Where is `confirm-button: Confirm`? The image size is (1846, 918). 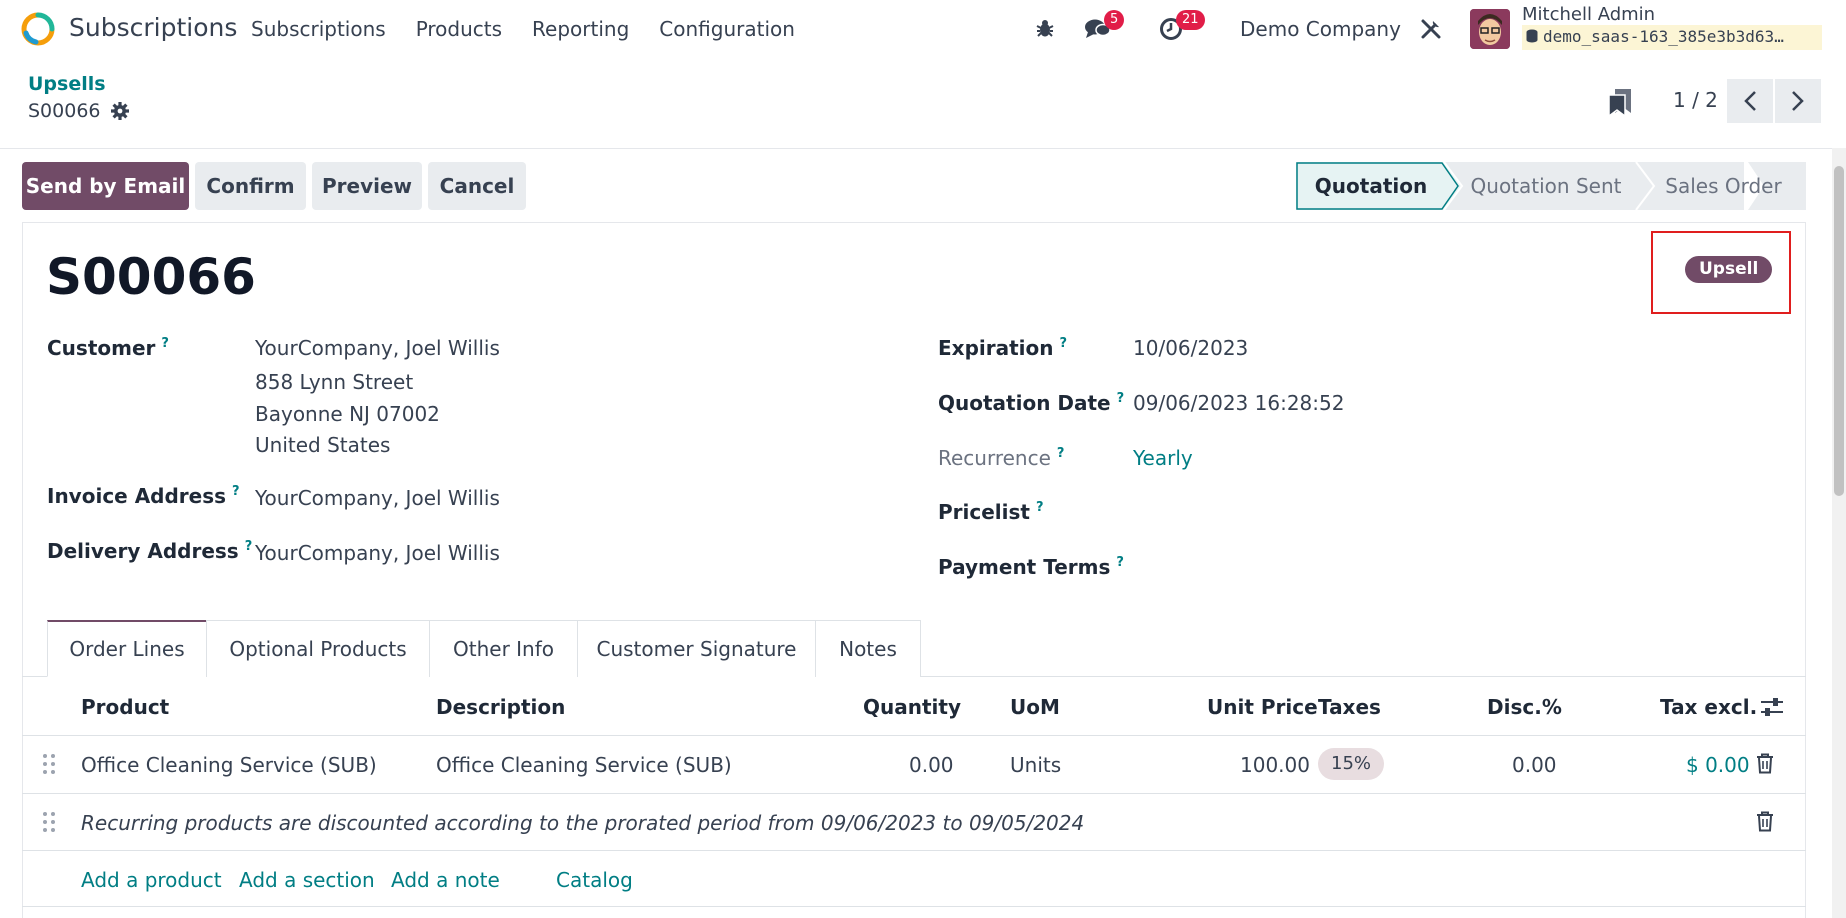
confirm-button: Confirm is located at coordinates (250, 186).